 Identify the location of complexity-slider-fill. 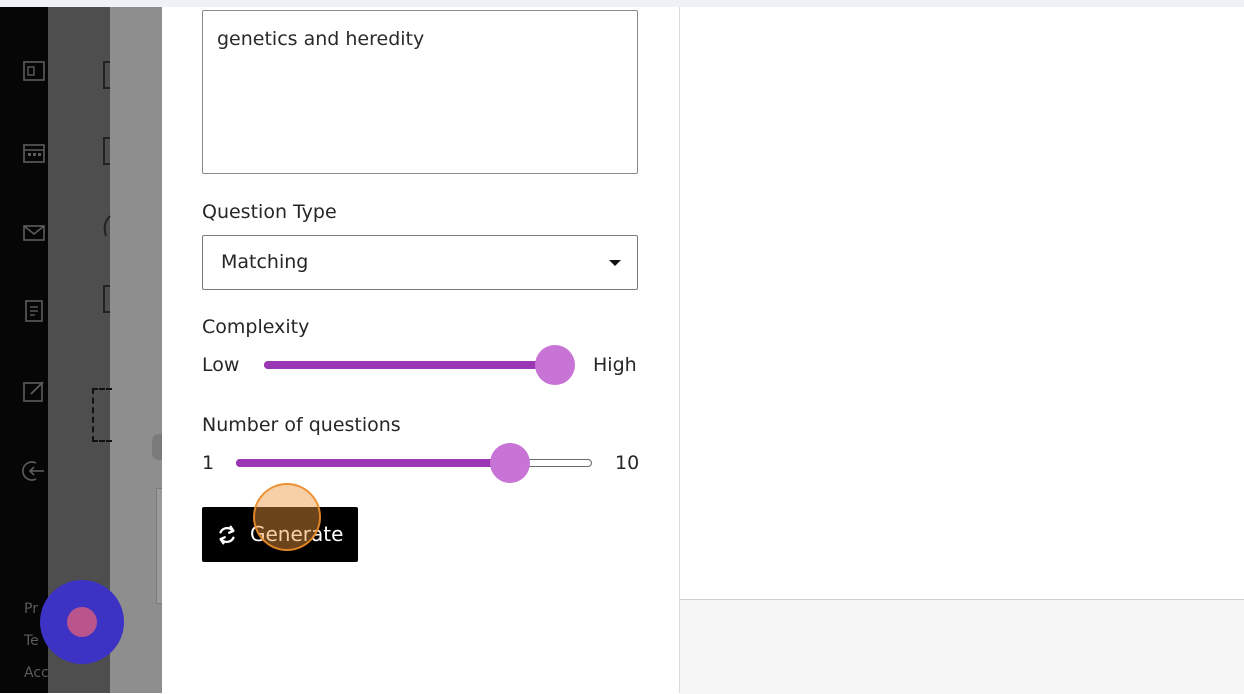
(409, 365).